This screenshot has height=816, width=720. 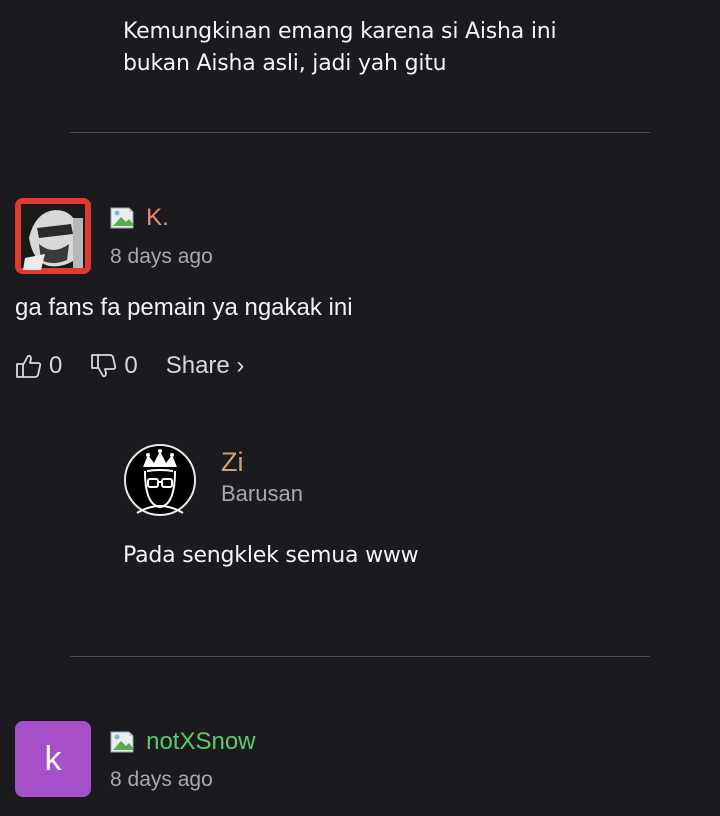 I want to click on comment-text: ga fans fa pemain ya ngakak ini, so click(x=184, y=307).